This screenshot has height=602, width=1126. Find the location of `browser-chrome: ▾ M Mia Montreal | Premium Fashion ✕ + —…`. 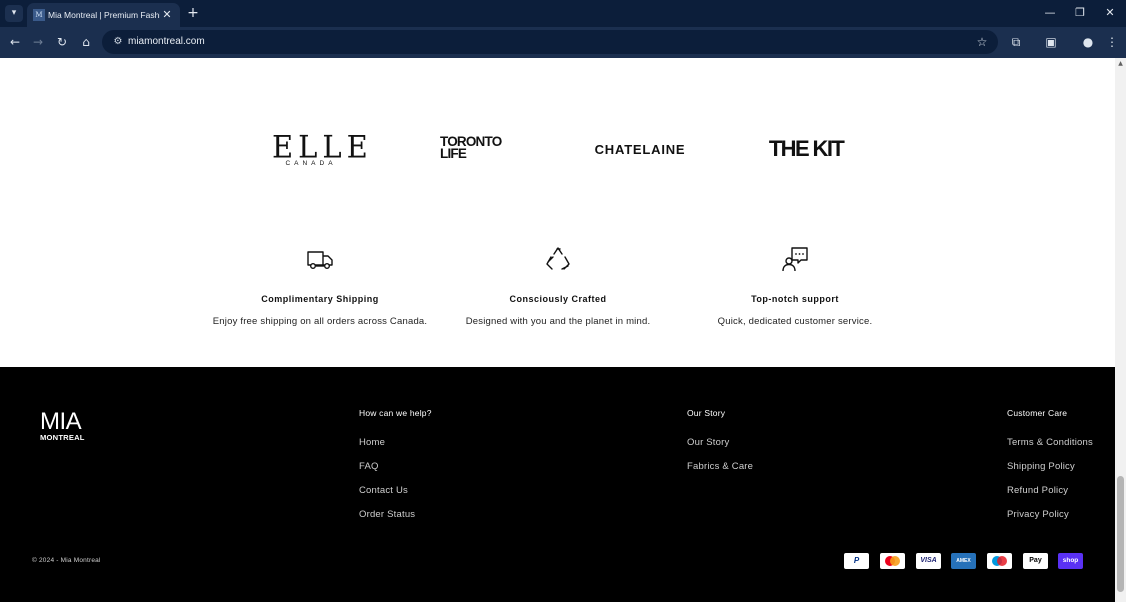

browser-chrome: ▾ M Mia Montreal | Premium Fashion ✕ + —… is located at coordinates (563, 29).